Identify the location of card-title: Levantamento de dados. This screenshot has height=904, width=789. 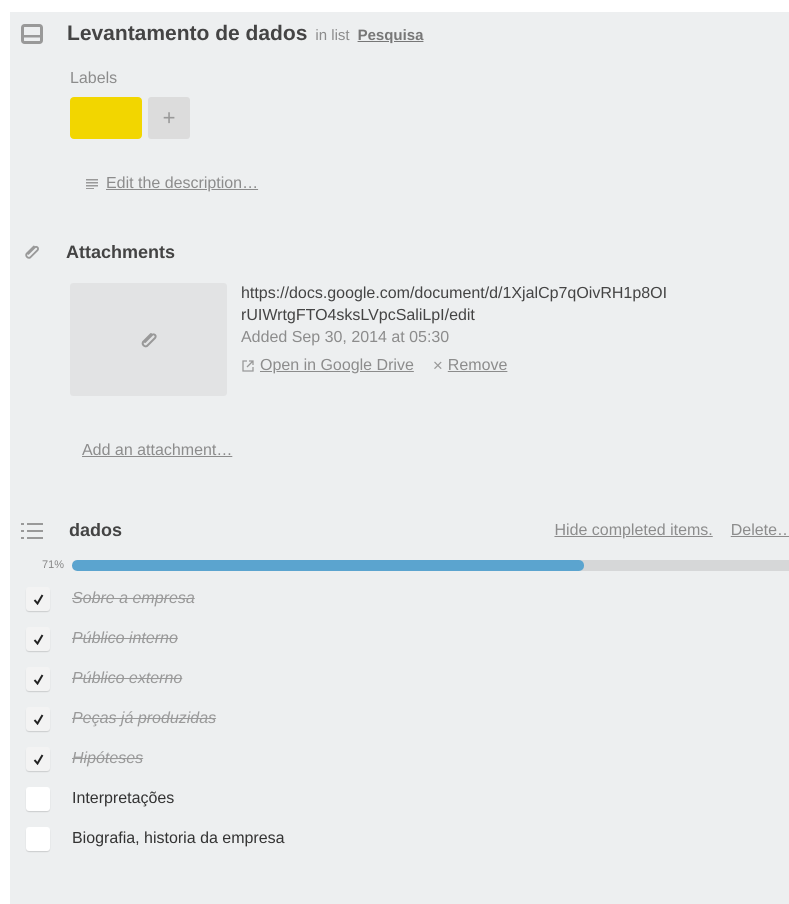
(187, 34).